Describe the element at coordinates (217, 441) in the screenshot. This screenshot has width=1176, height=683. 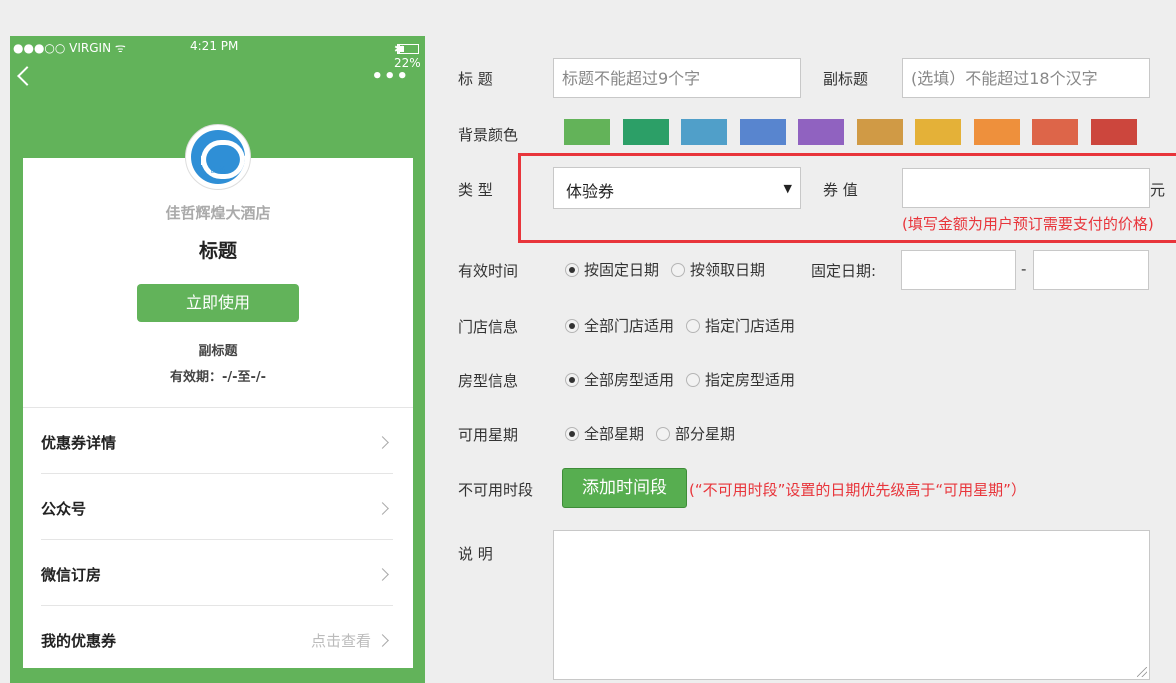
I see `menu-item-coupon-details: 优惠券详情` at that location.